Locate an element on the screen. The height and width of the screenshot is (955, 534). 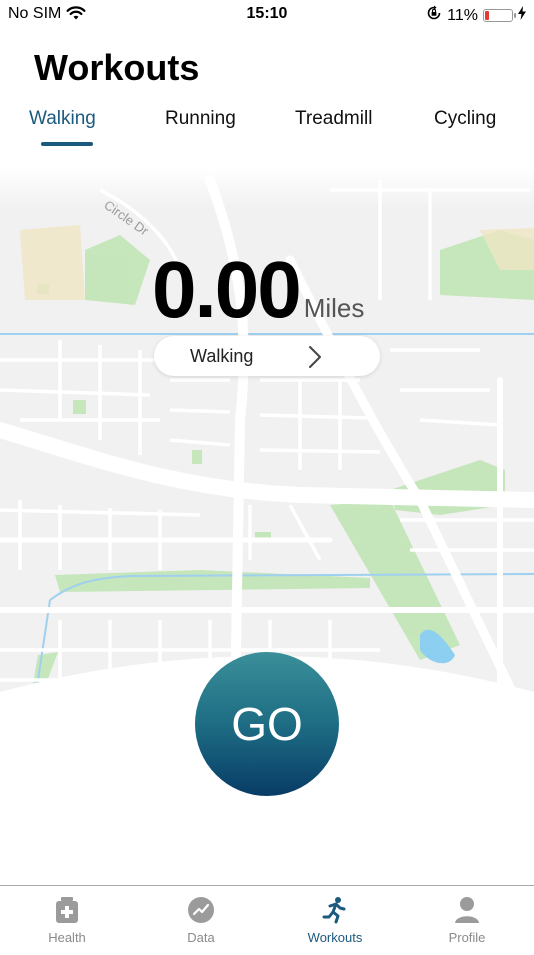
nav-data: Data is located at coordinates (201, 918).